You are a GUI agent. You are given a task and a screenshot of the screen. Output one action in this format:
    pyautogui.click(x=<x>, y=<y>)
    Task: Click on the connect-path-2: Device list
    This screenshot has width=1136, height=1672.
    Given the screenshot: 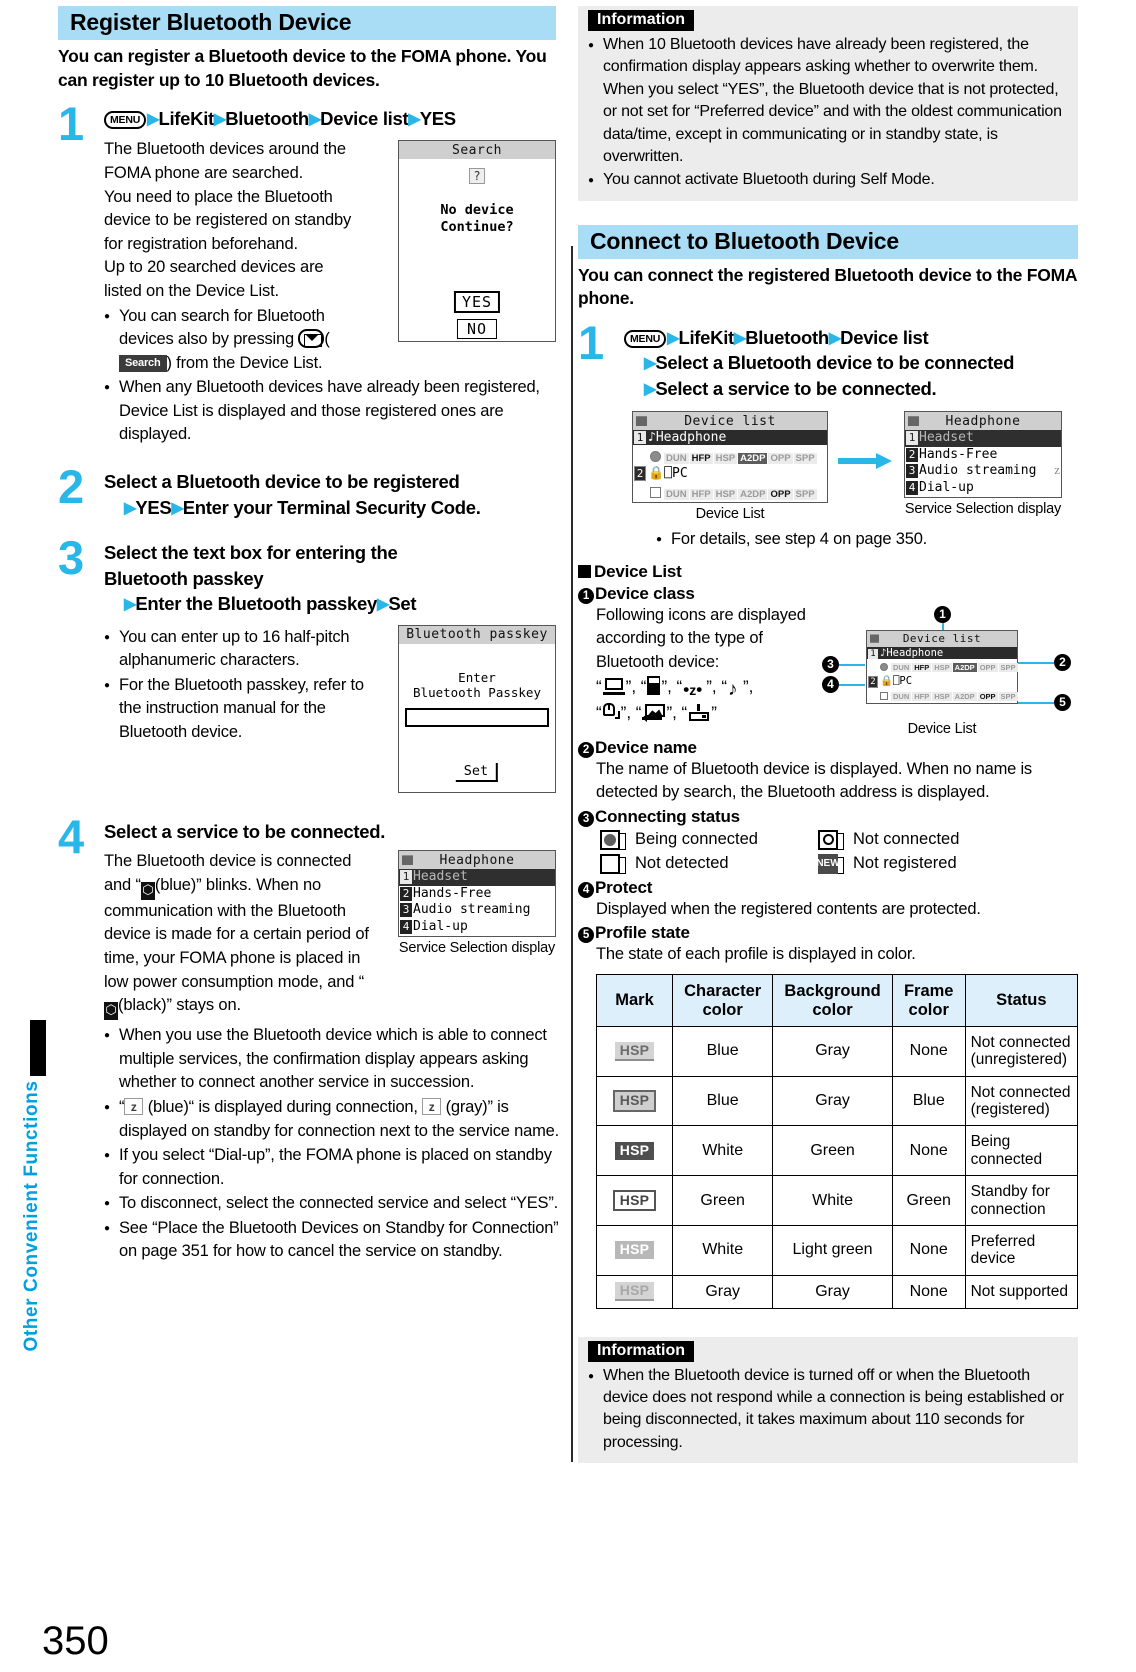 What is the action you would take?
    pyautogui.click(x=884, y=337)
    